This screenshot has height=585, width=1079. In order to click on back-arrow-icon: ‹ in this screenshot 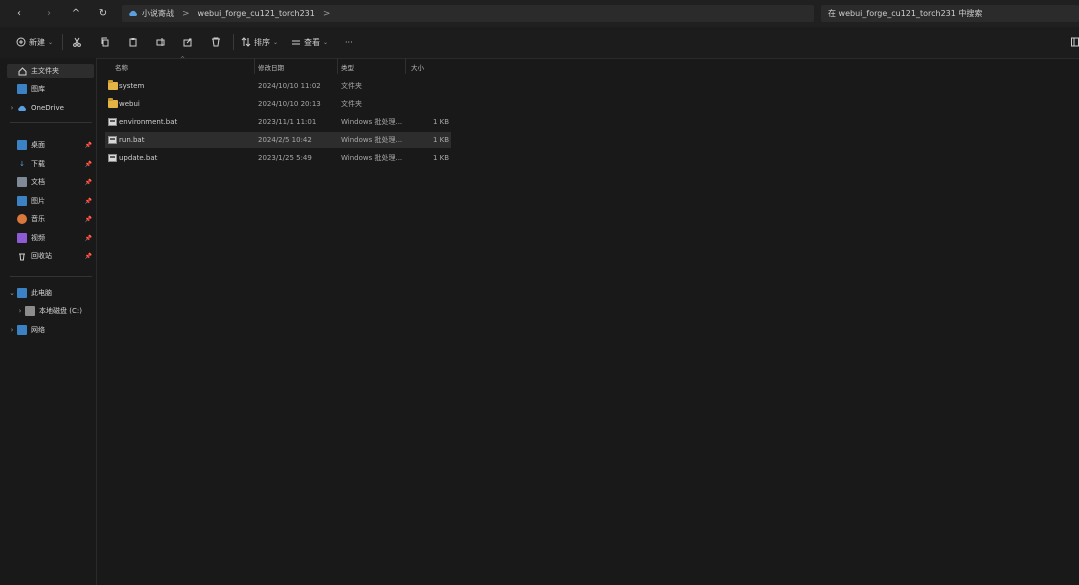, I will do `click(19, 13)`.